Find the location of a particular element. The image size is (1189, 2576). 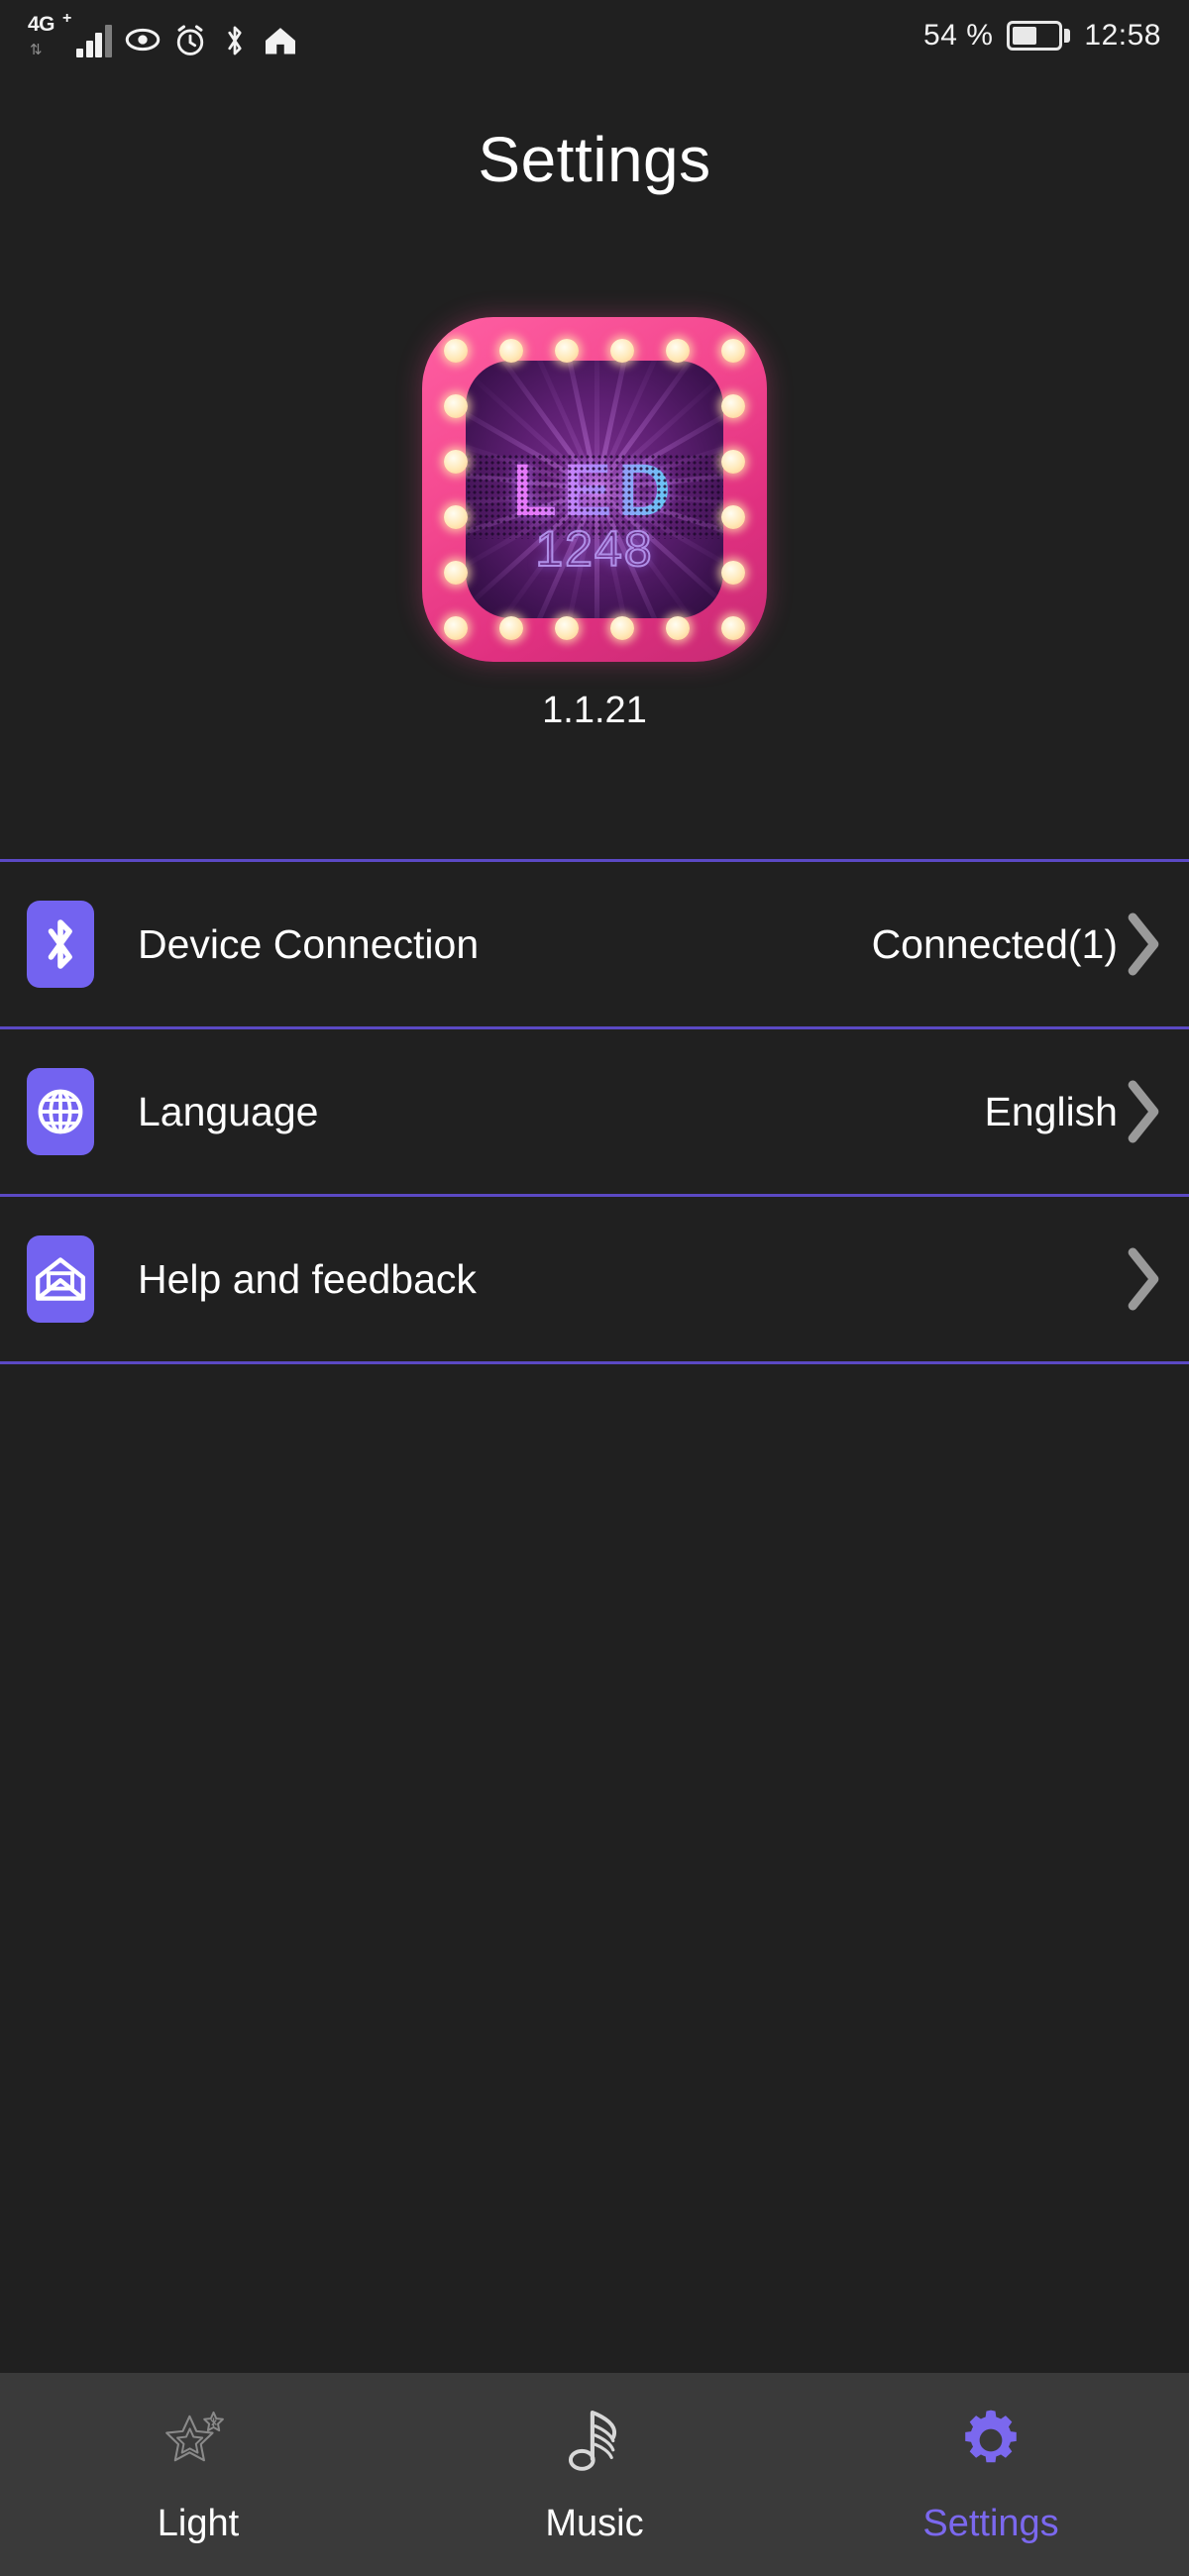

app-icon-number-text: 1248 is located at coordinates (594, 549).